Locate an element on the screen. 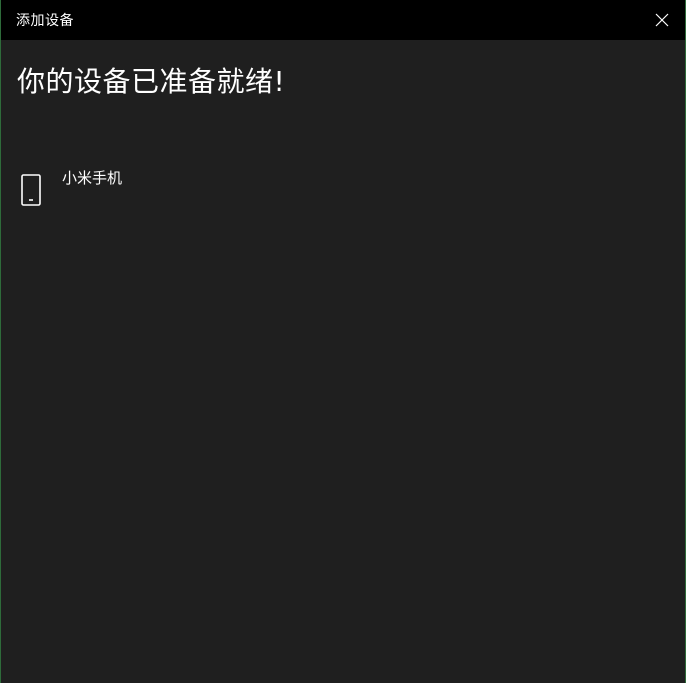  close-icon is located at coordinates (662, 20).